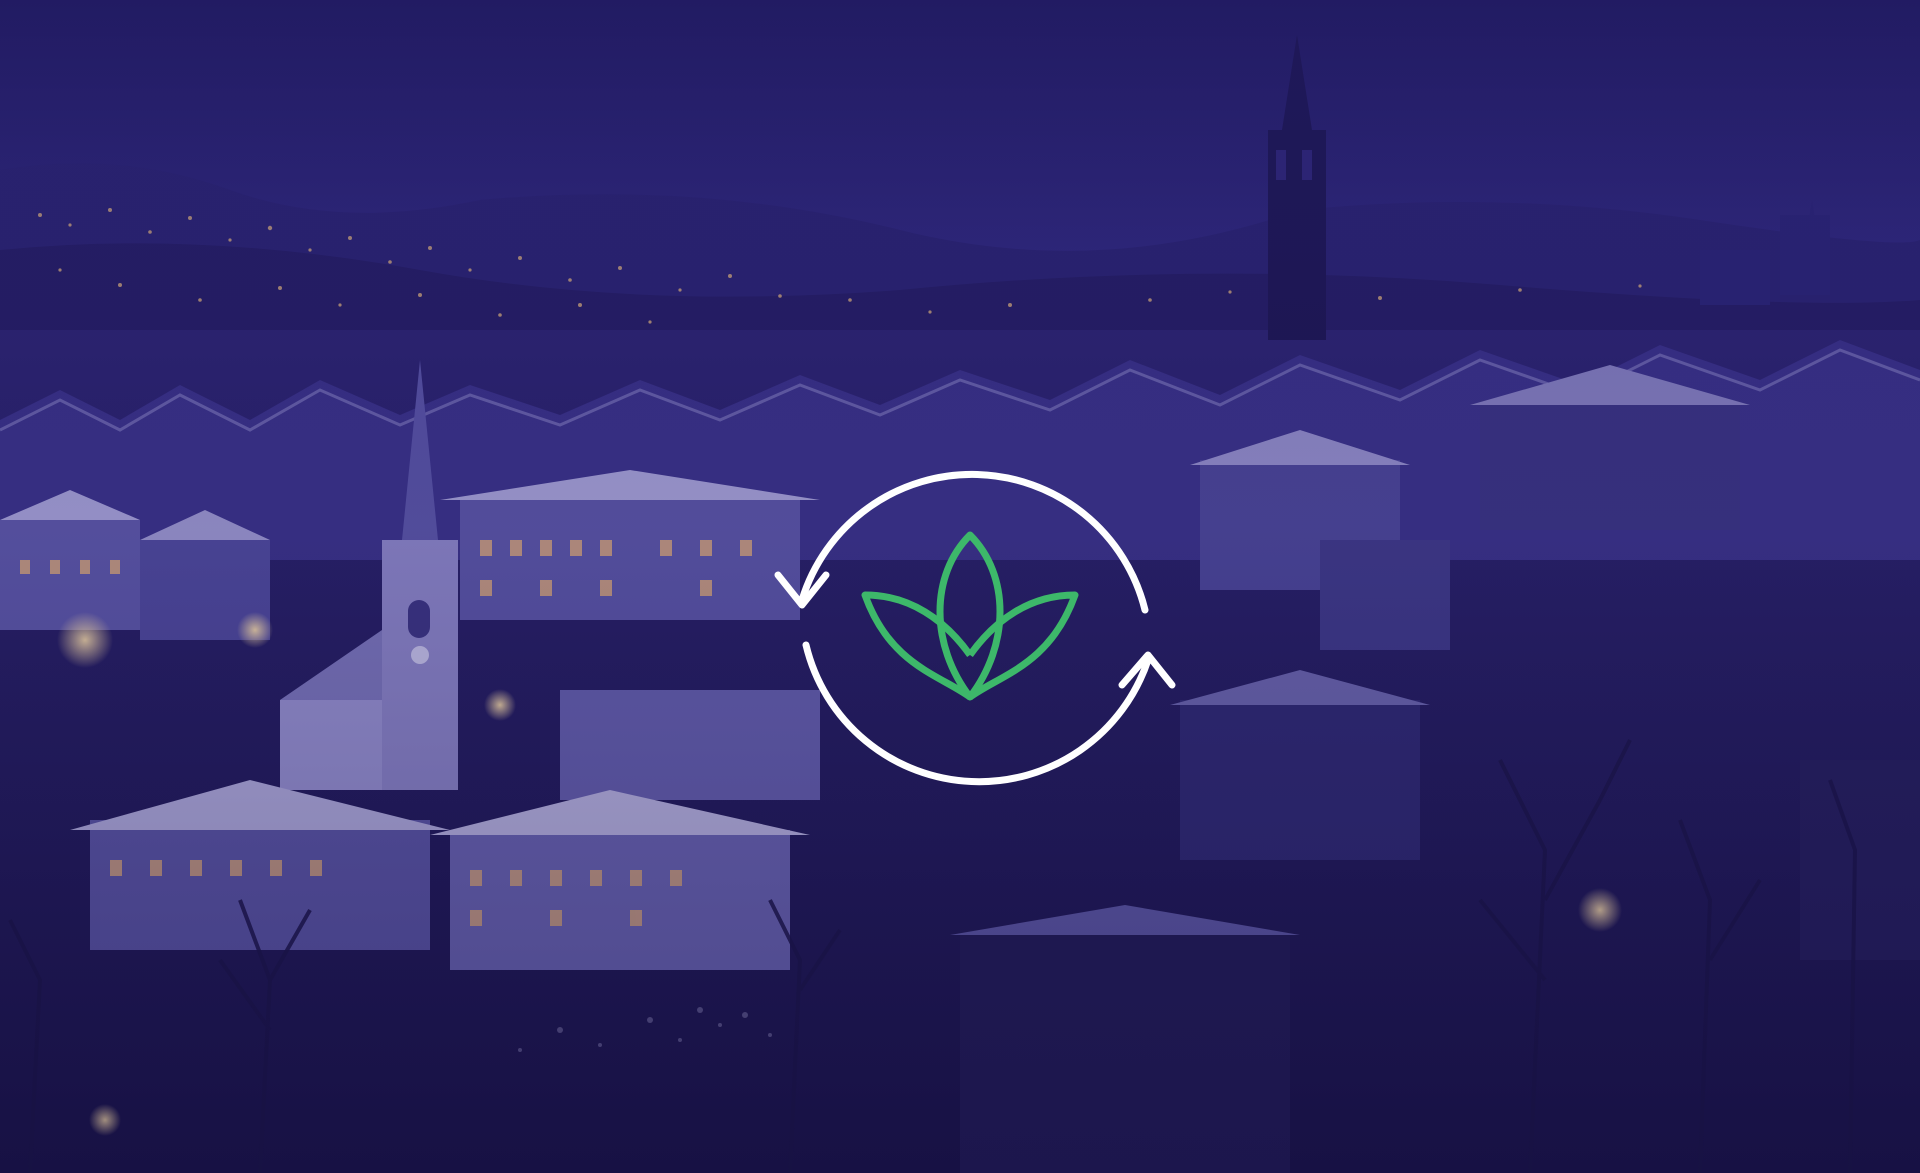  Describe the element at coordinates (970, 616) in the screenshot. I see `leaf-icon` at that location.